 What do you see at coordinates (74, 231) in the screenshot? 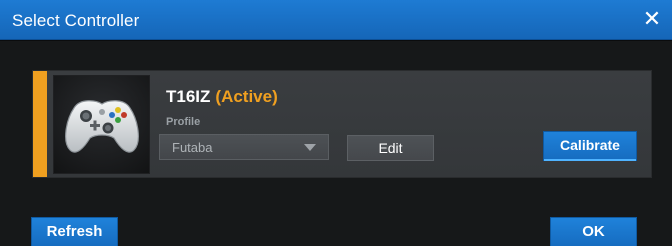
I see `refresh-button: Refresh` at bounding box center [74, 231].